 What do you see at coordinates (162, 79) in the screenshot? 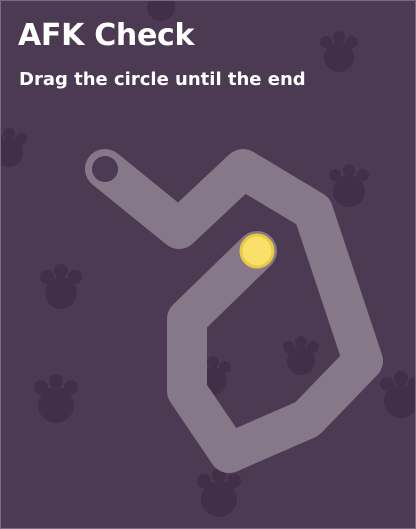
I see `instruction-text: Drag the circle until the end` at bounding box center [162, 79].